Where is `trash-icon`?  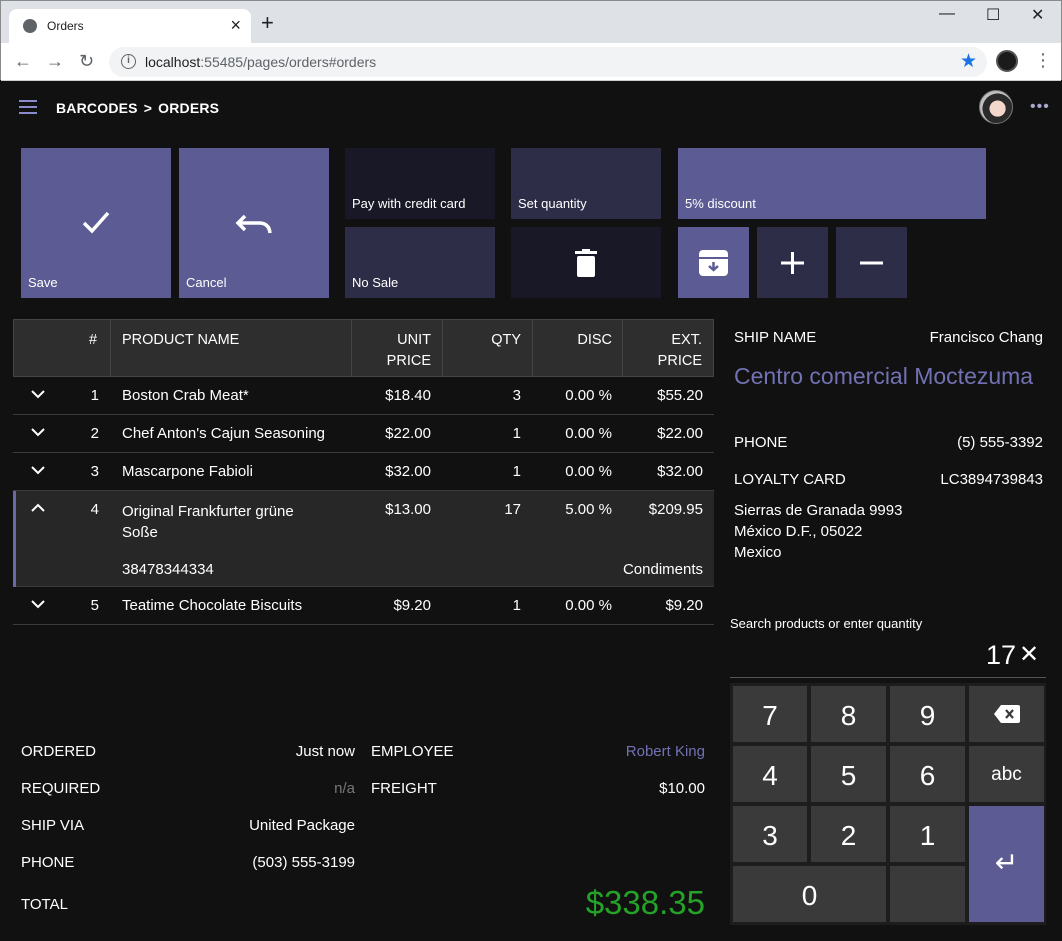 trash-icon is located at coordinates (586, 263).